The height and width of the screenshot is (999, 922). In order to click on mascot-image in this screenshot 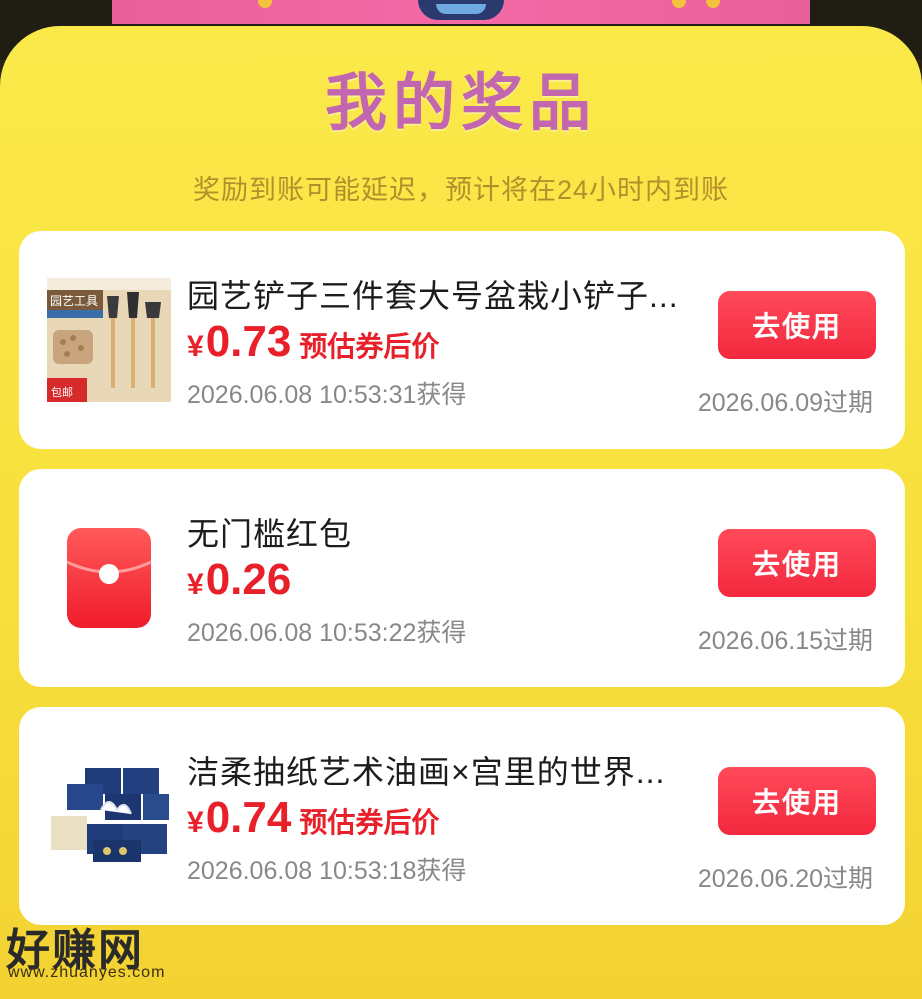, I will do `click(461, 10)`.